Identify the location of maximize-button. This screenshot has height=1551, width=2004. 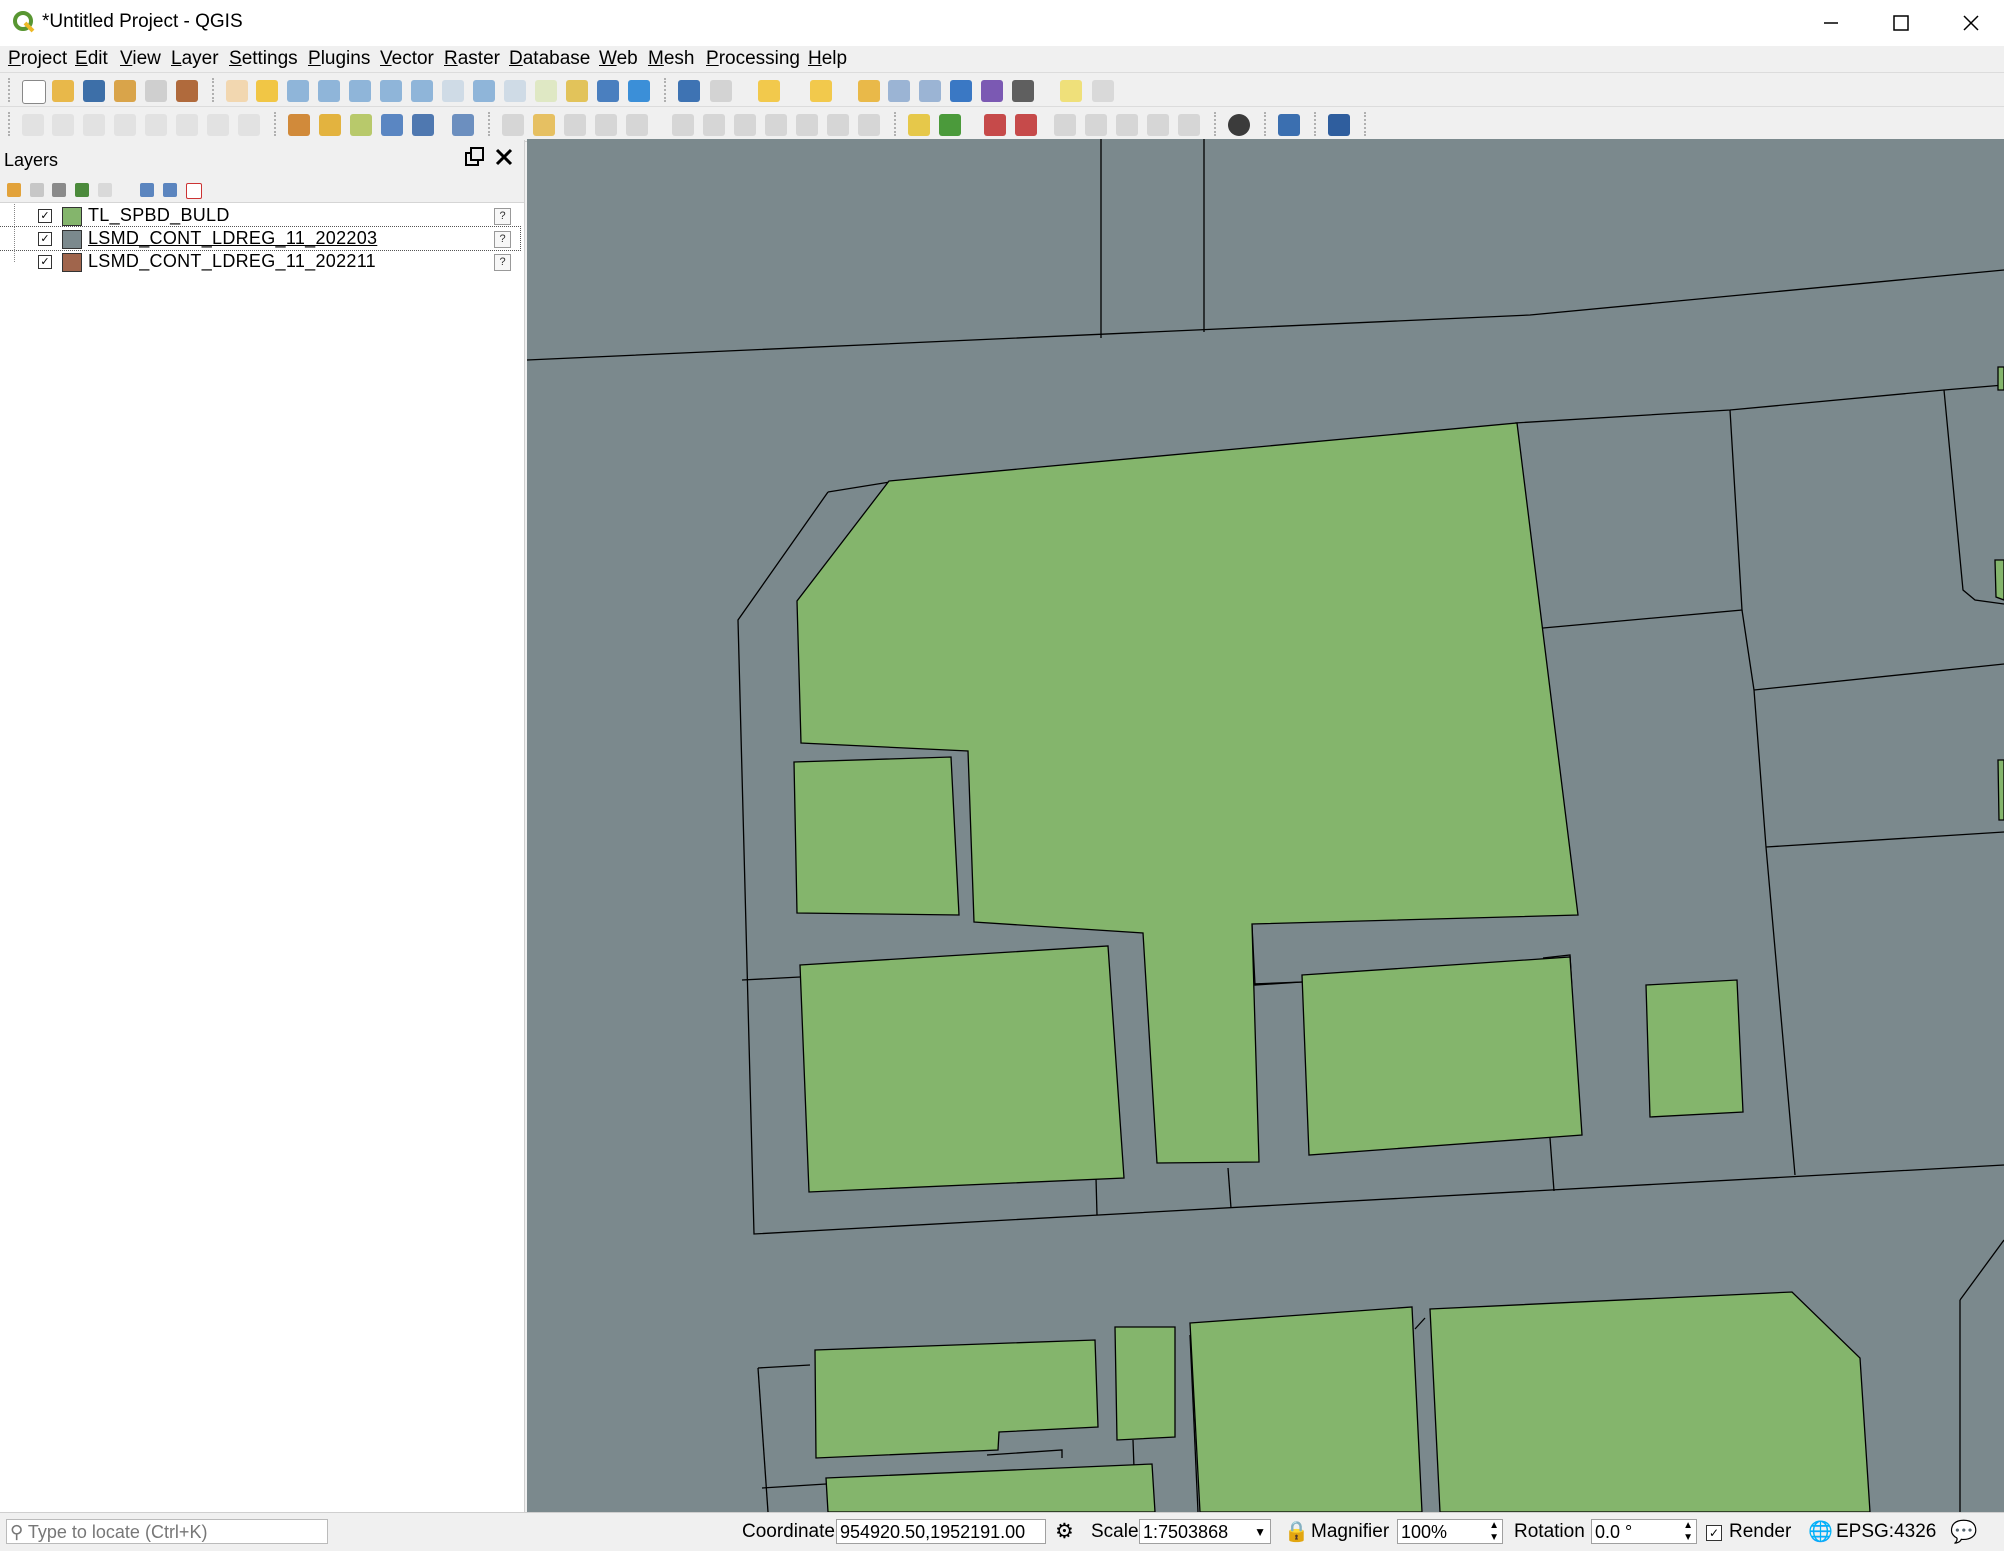
(1899, 23).